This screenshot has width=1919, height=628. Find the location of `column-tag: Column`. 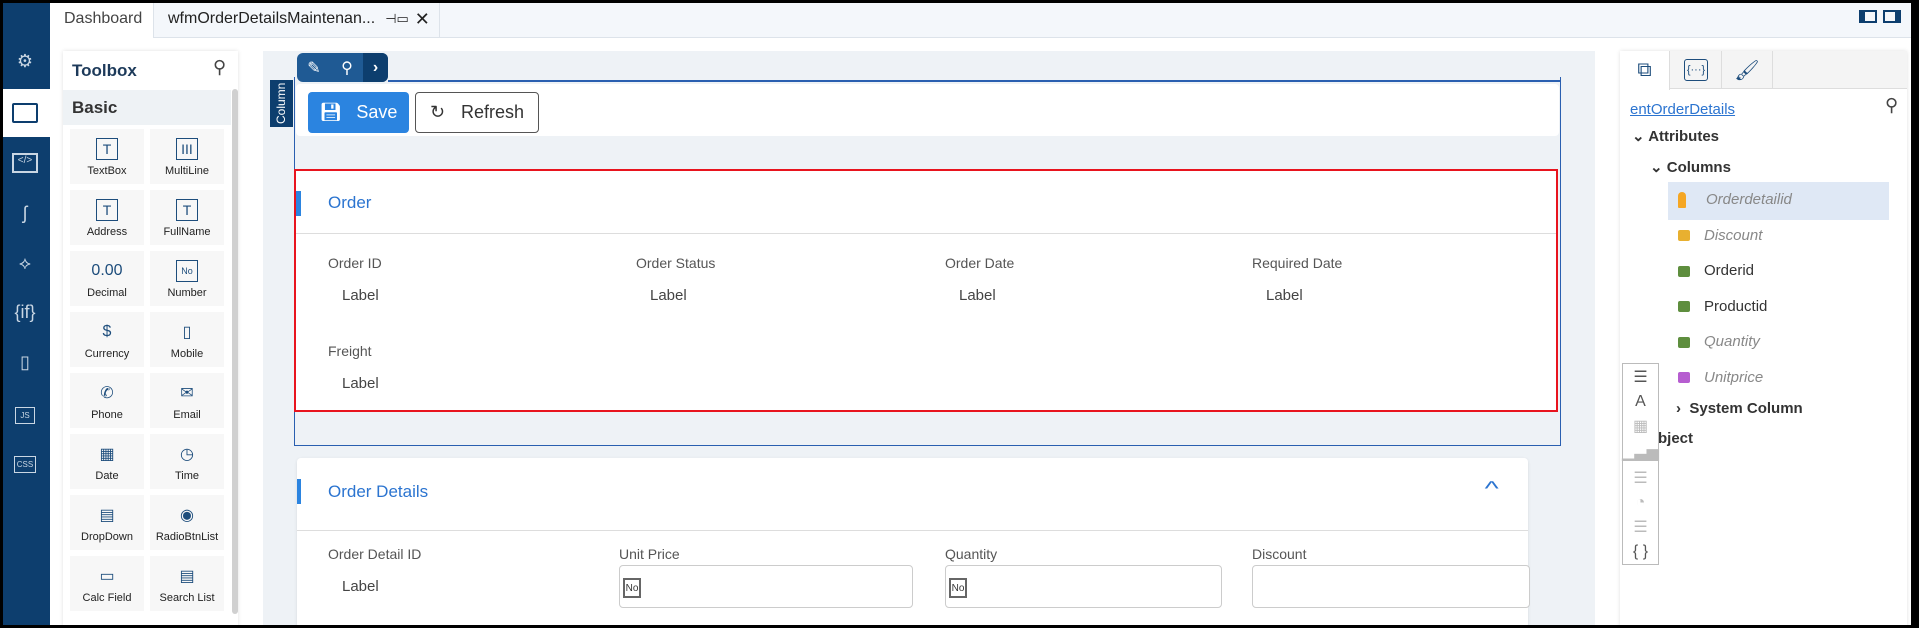

column-tag: Column is located at coordinates (281, 103).